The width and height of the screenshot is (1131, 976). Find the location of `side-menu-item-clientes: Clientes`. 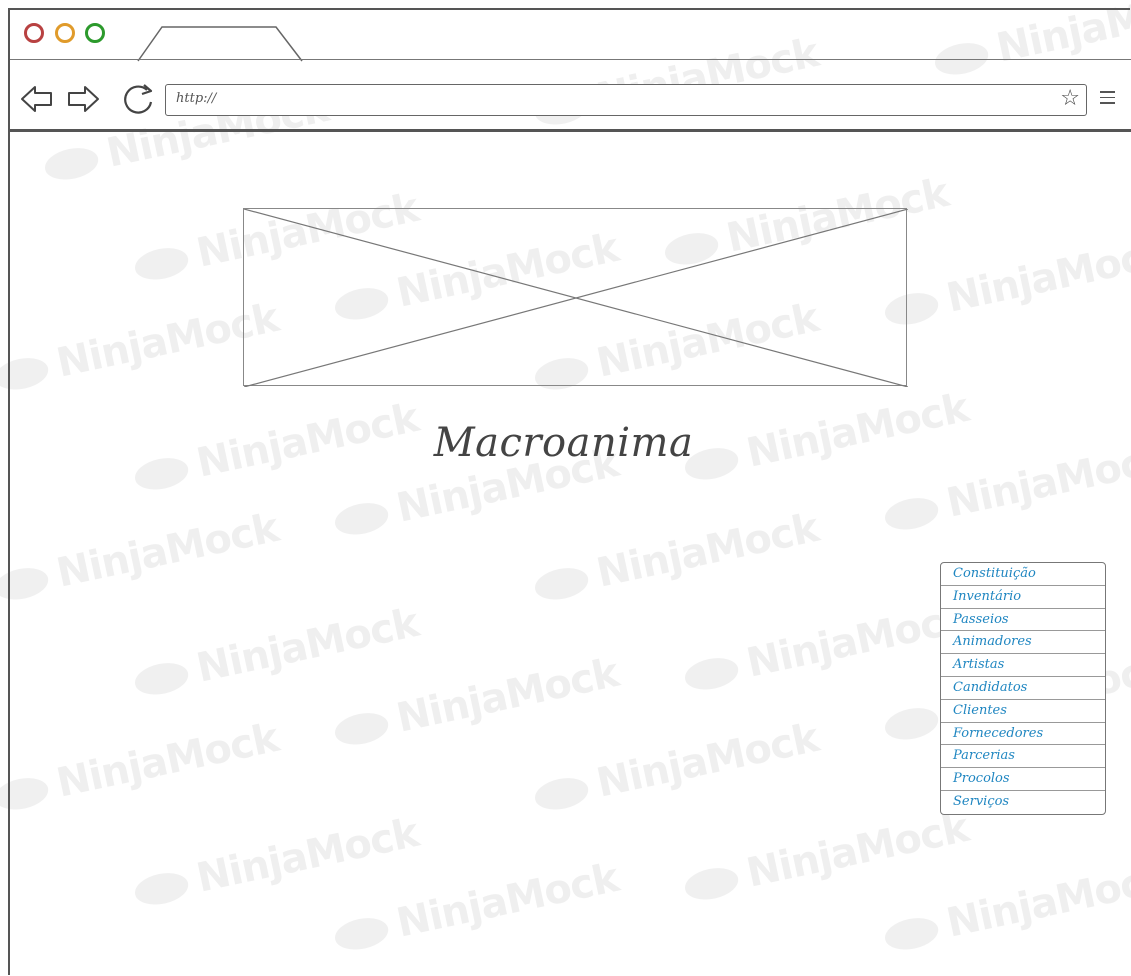

side-menu-item-clientes: Clientes is located at coordinates (1023, 711).